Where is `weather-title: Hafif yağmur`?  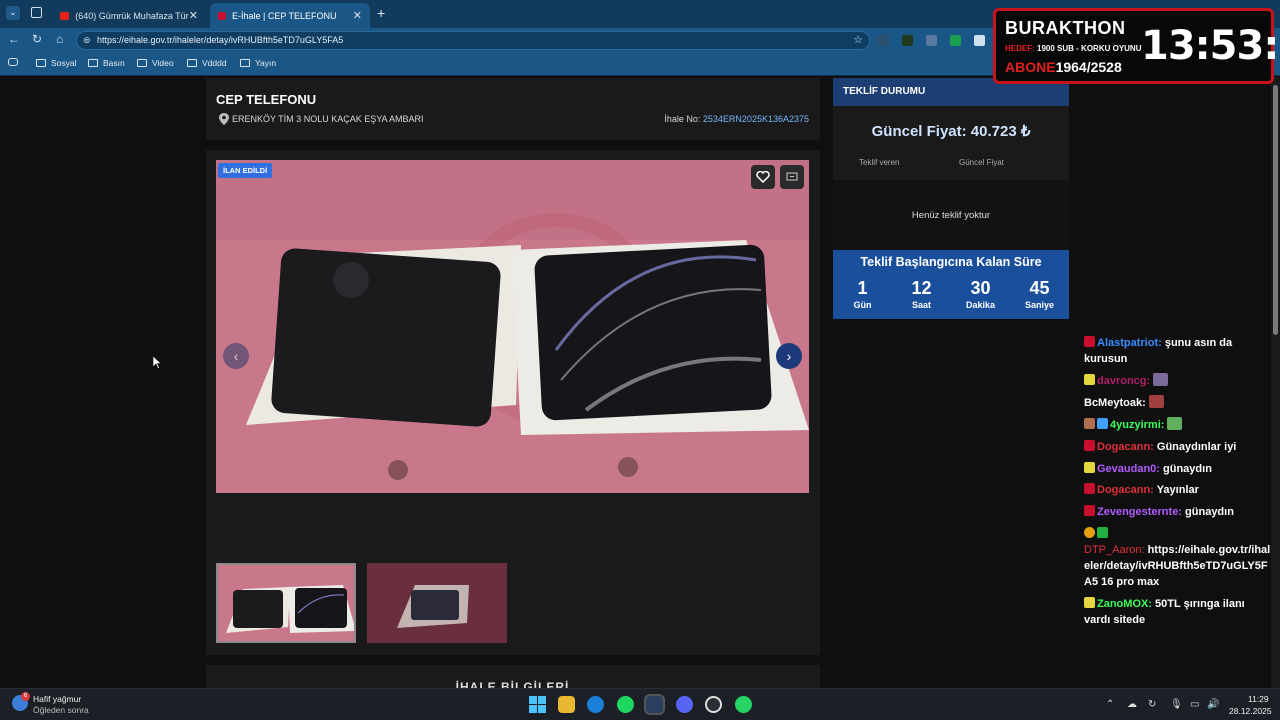
weather-title: Hafif yağmur is located at coordinates (57, 699).